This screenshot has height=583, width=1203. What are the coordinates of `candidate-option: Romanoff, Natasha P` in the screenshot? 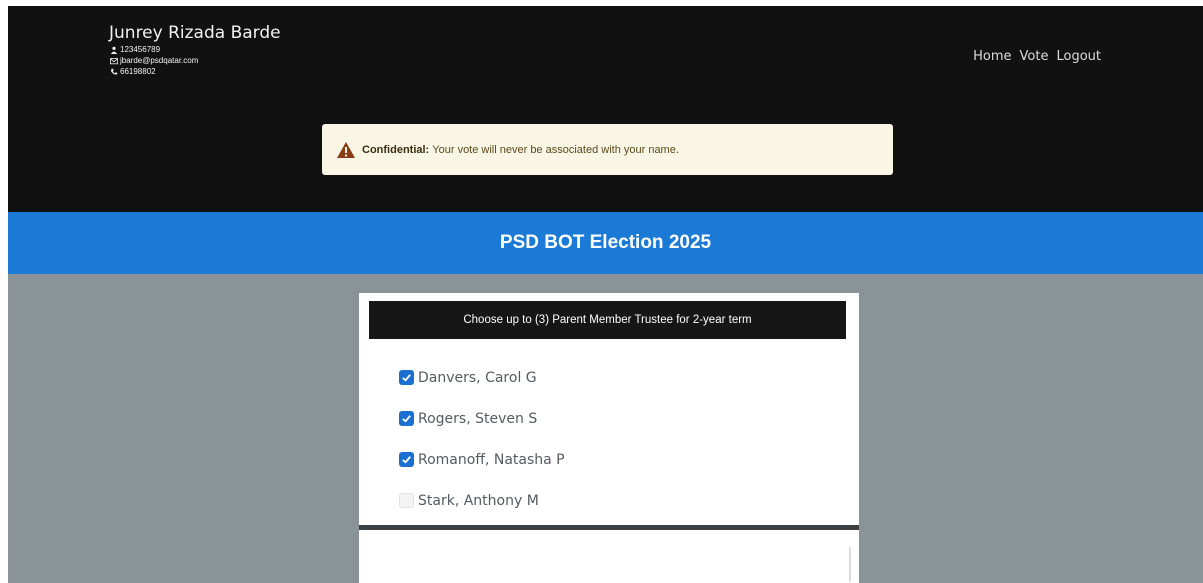 It's located at (482, 459).